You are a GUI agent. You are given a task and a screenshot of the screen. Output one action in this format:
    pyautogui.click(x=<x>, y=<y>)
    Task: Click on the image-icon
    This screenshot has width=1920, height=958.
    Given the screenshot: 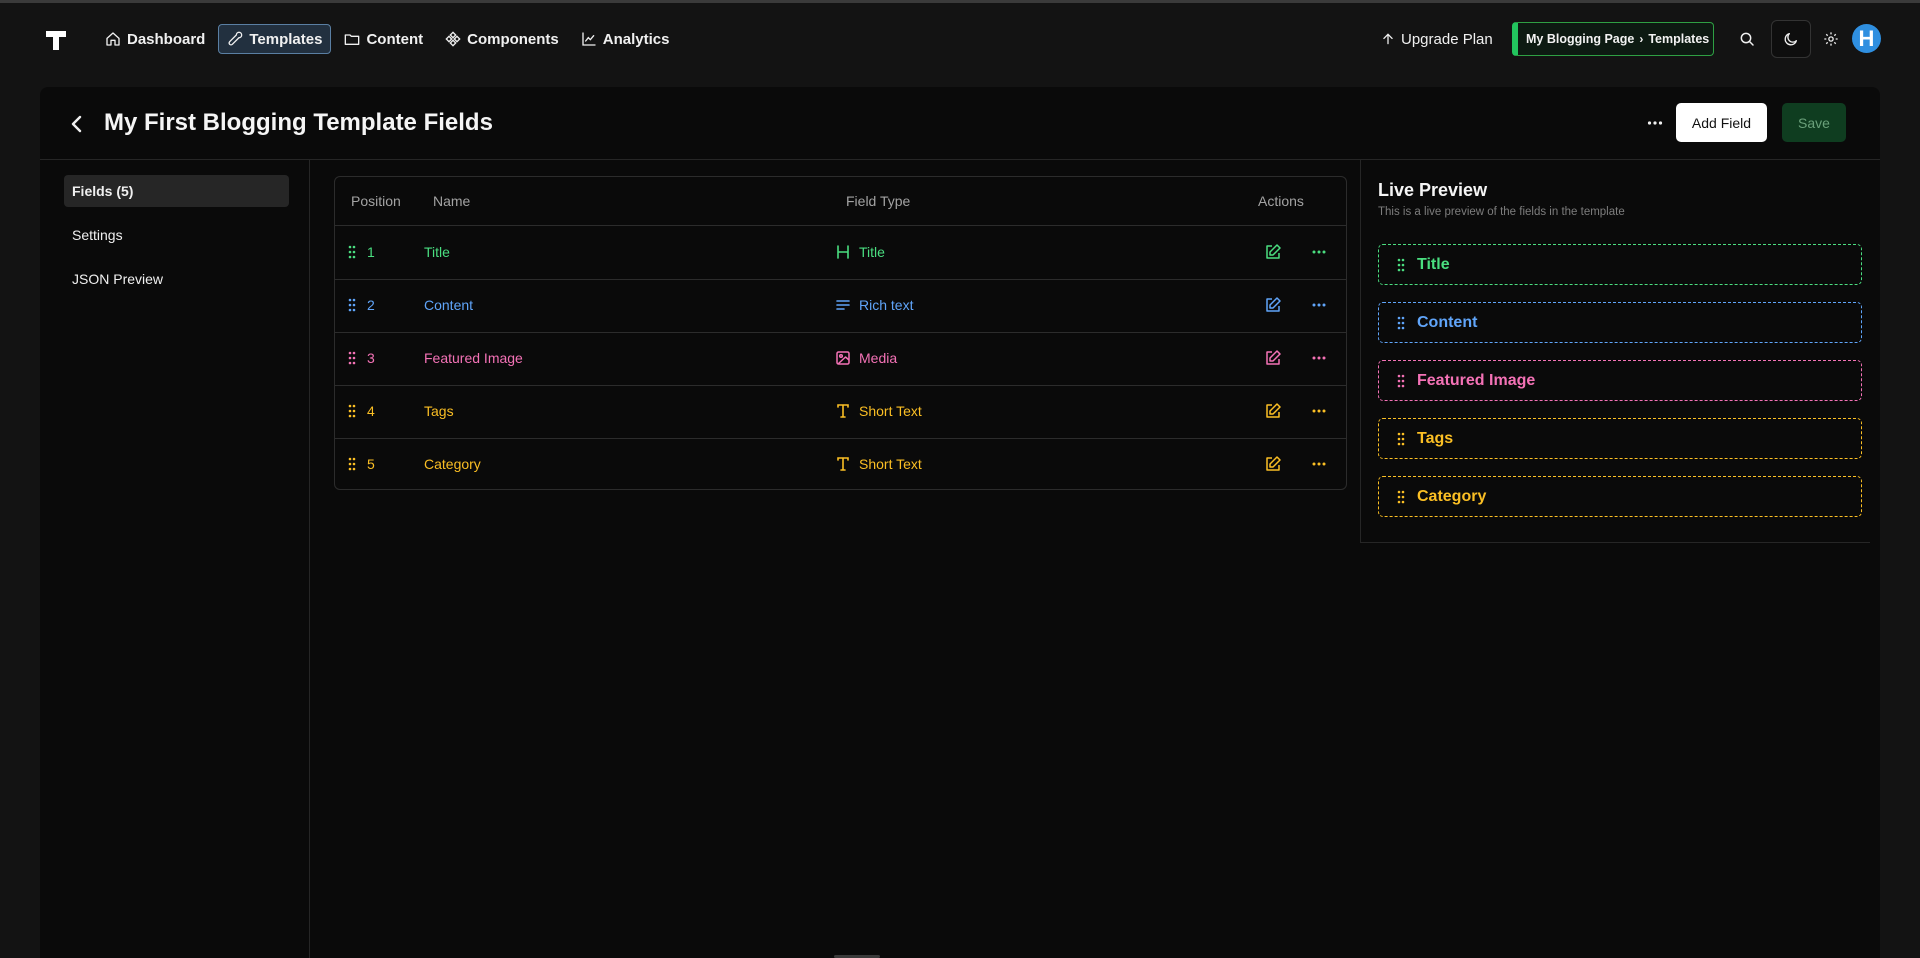 What is the action you would take?
    pyautogui.click(x=843, y=358)
    